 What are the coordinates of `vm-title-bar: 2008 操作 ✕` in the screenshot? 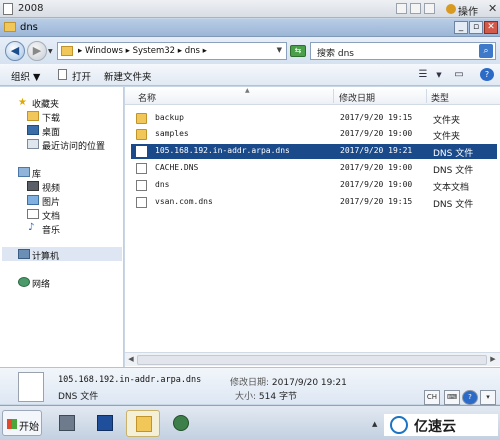 It's located at (250, 9).